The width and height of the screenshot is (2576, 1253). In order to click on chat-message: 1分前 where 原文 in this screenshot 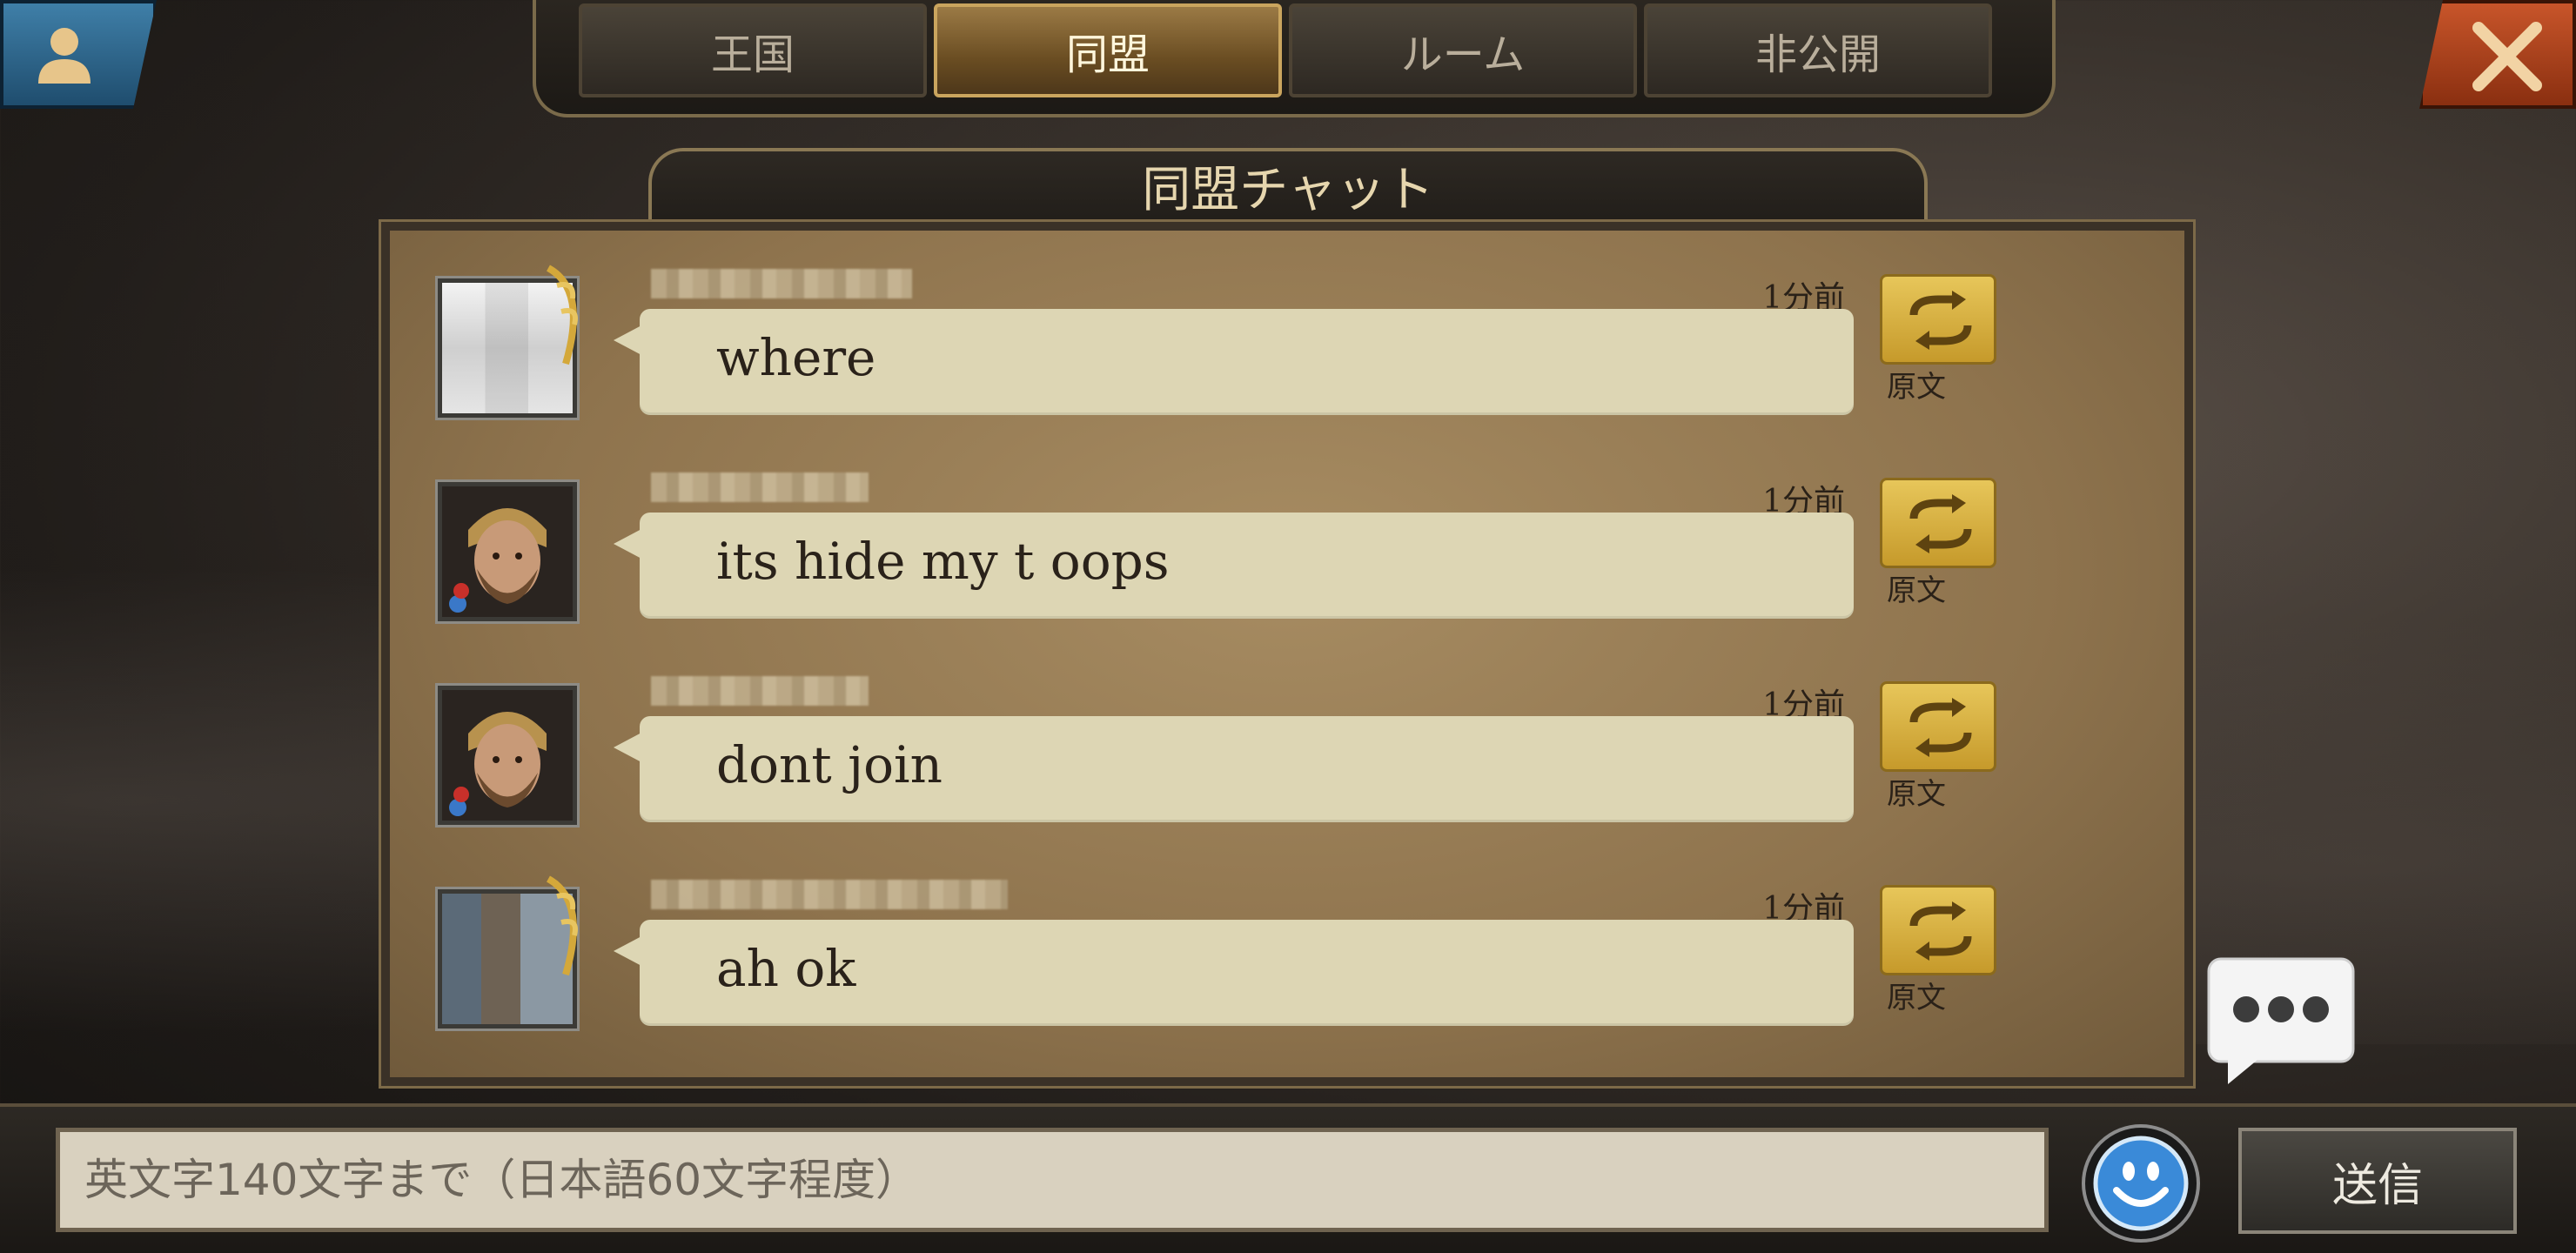, I will do `click(1287, 326)`.